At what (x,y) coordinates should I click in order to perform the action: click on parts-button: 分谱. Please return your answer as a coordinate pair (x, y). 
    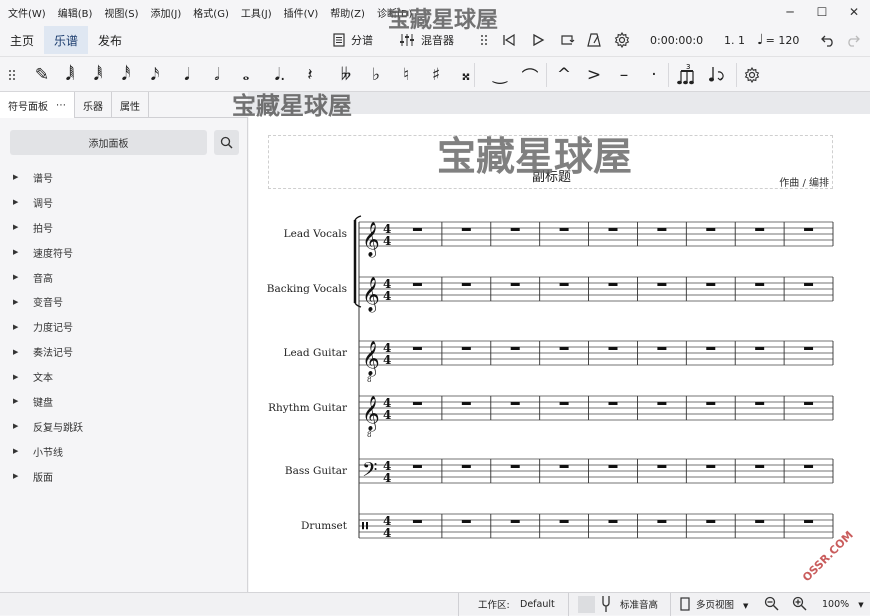
    Looking at the image, I should click on (353, 40).